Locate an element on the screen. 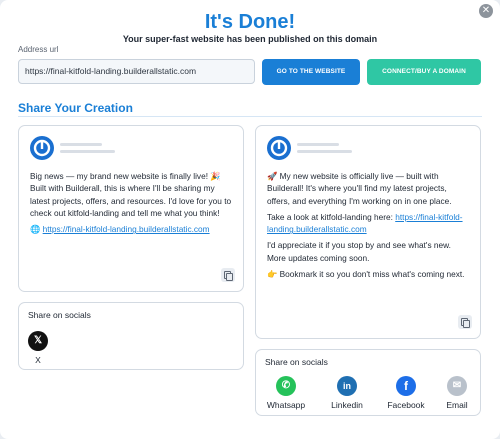  go-to-website-button: GO TO THE WEBSITE is located at coordinates (311, 72).